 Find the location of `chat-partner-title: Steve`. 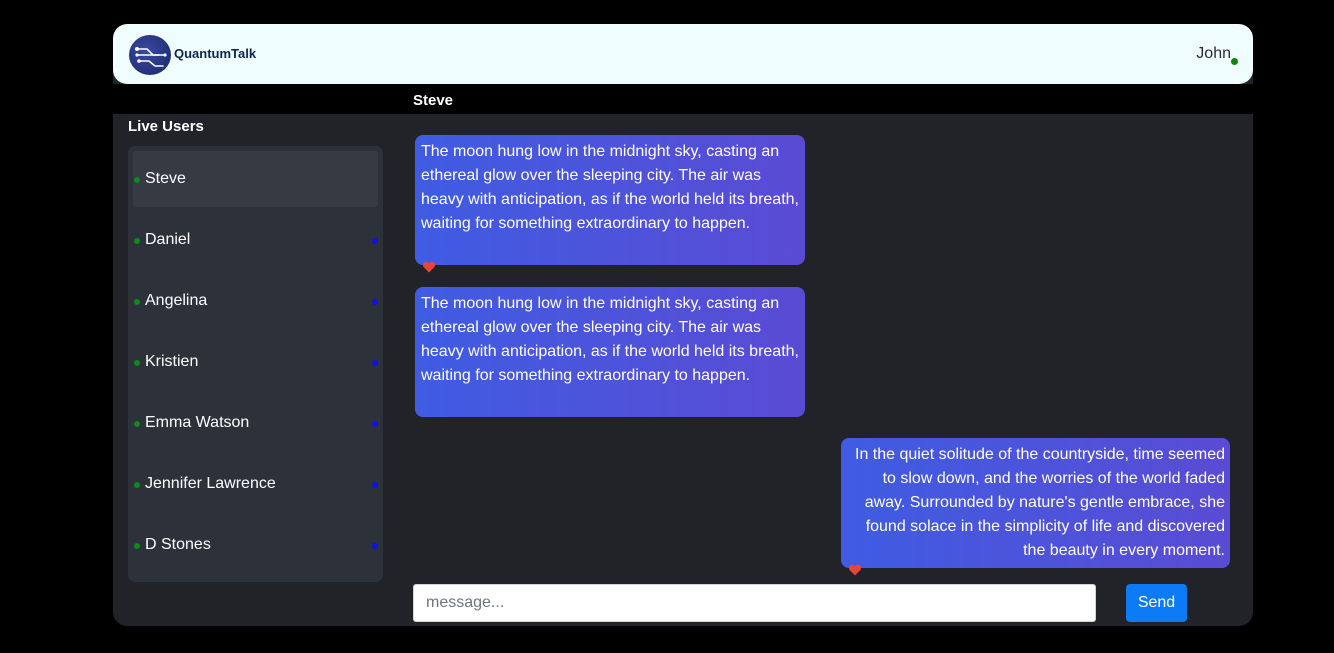

chat-partner-title: Steve is located at coordinates (433, 100).